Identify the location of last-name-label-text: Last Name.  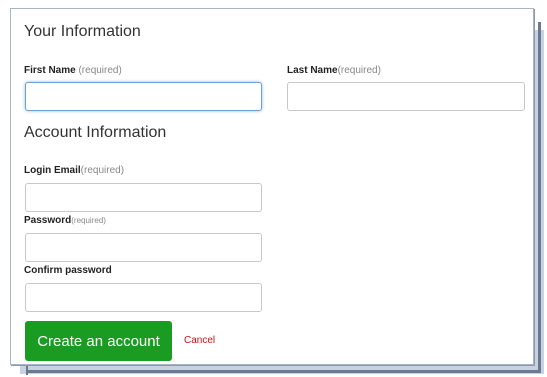
(312, 70).